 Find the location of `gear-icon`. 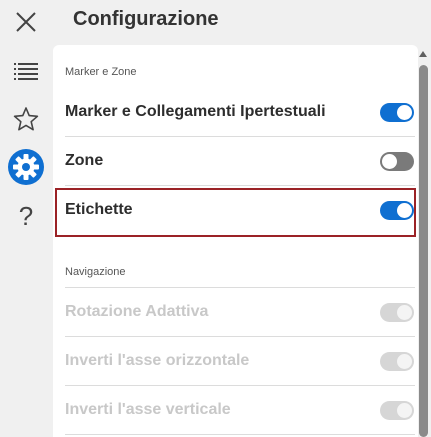

gear-icon is located at coordinates (26, 167).